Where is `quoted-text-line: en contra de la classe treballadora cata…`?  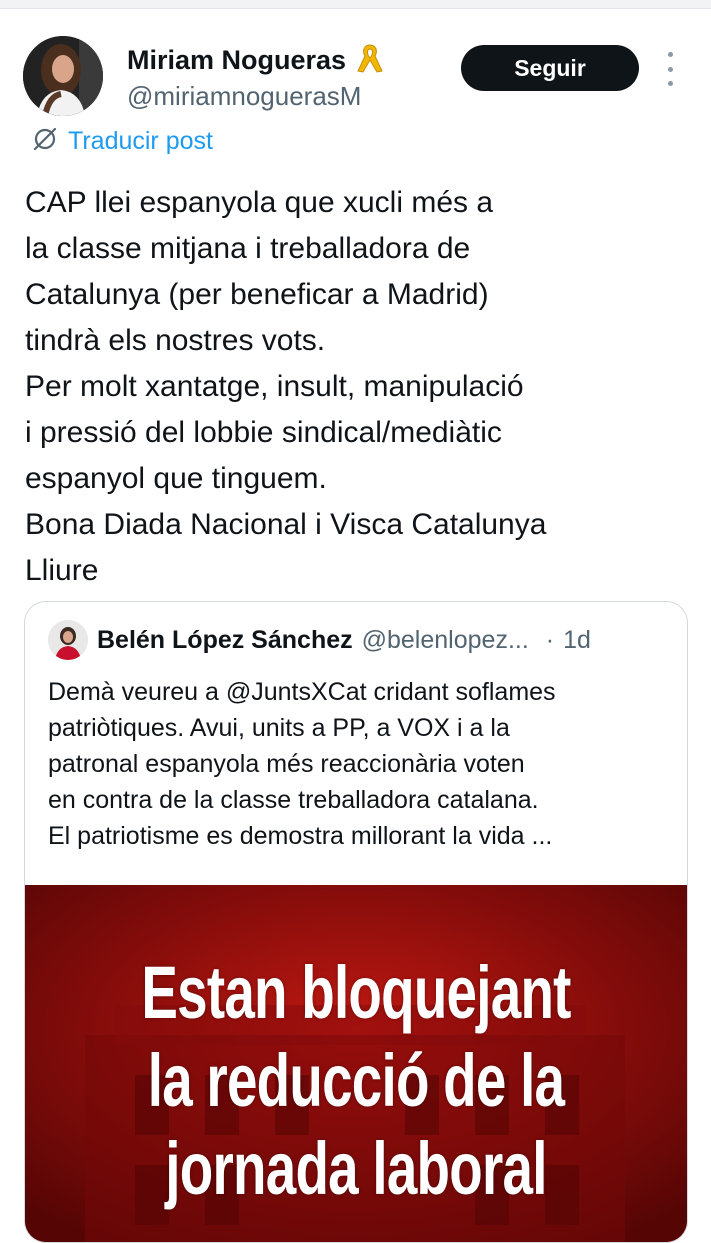 quoted-text-line: en contra de la classe treballadora cata… is located at coordinates (293, 800).